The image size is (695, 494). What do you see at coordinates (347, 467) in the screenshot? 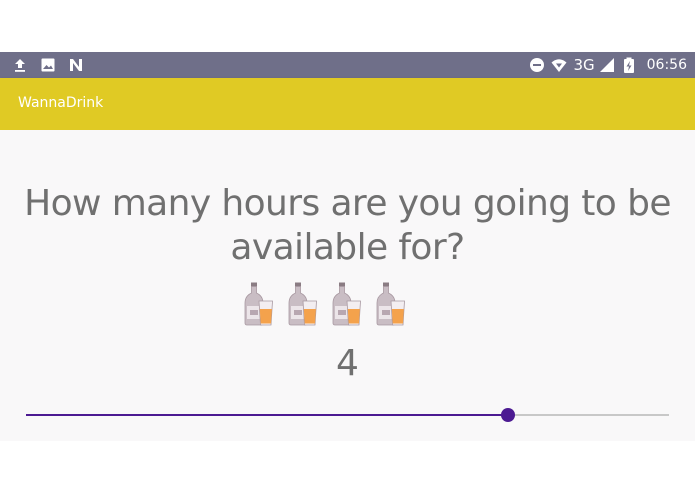
I see `bottom-margin` at bounding box center [347, 467].